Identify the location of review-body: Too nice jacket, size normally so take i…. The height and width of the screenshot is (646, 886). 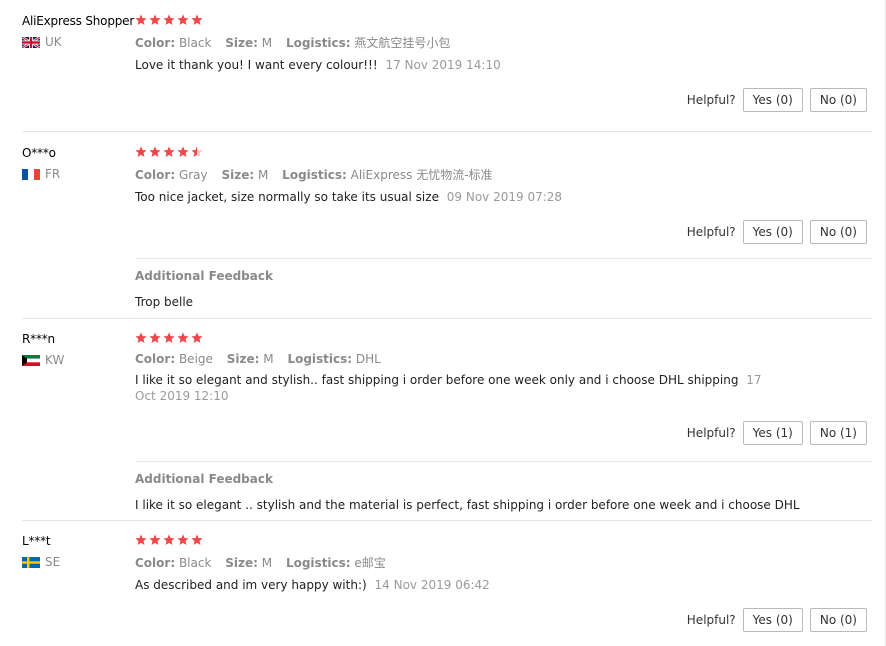
(287, 197).